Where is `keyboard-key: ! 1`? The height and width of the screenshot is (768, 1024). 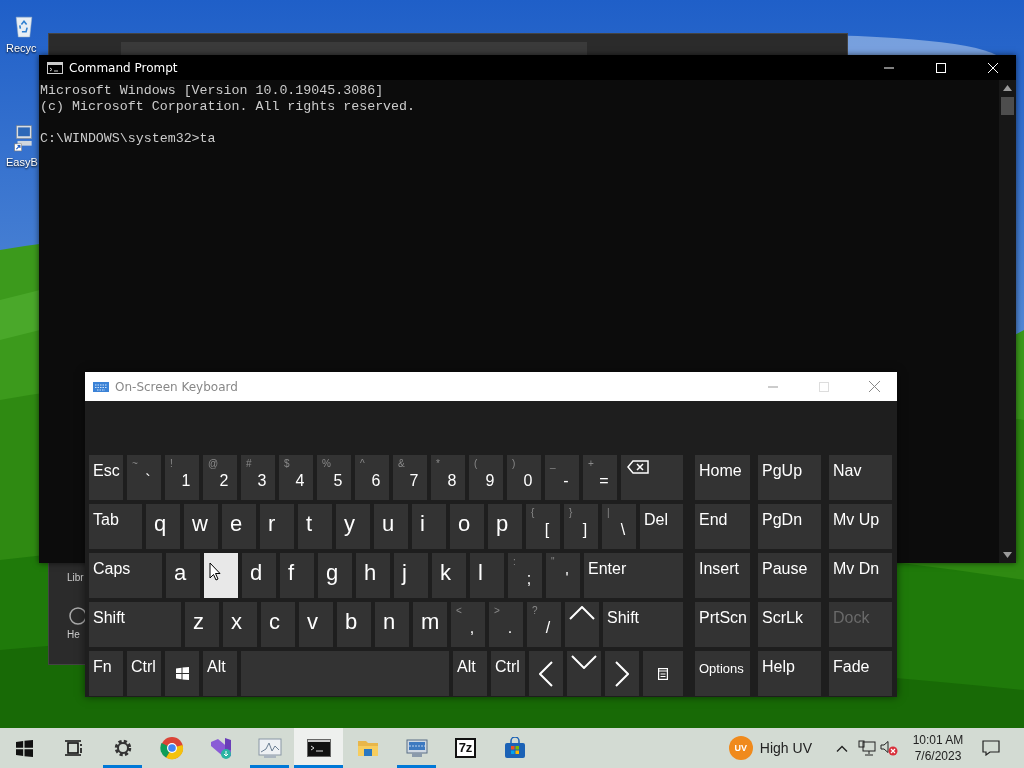 keyboard-key: ! 1 is located at coordinates (182, 477).